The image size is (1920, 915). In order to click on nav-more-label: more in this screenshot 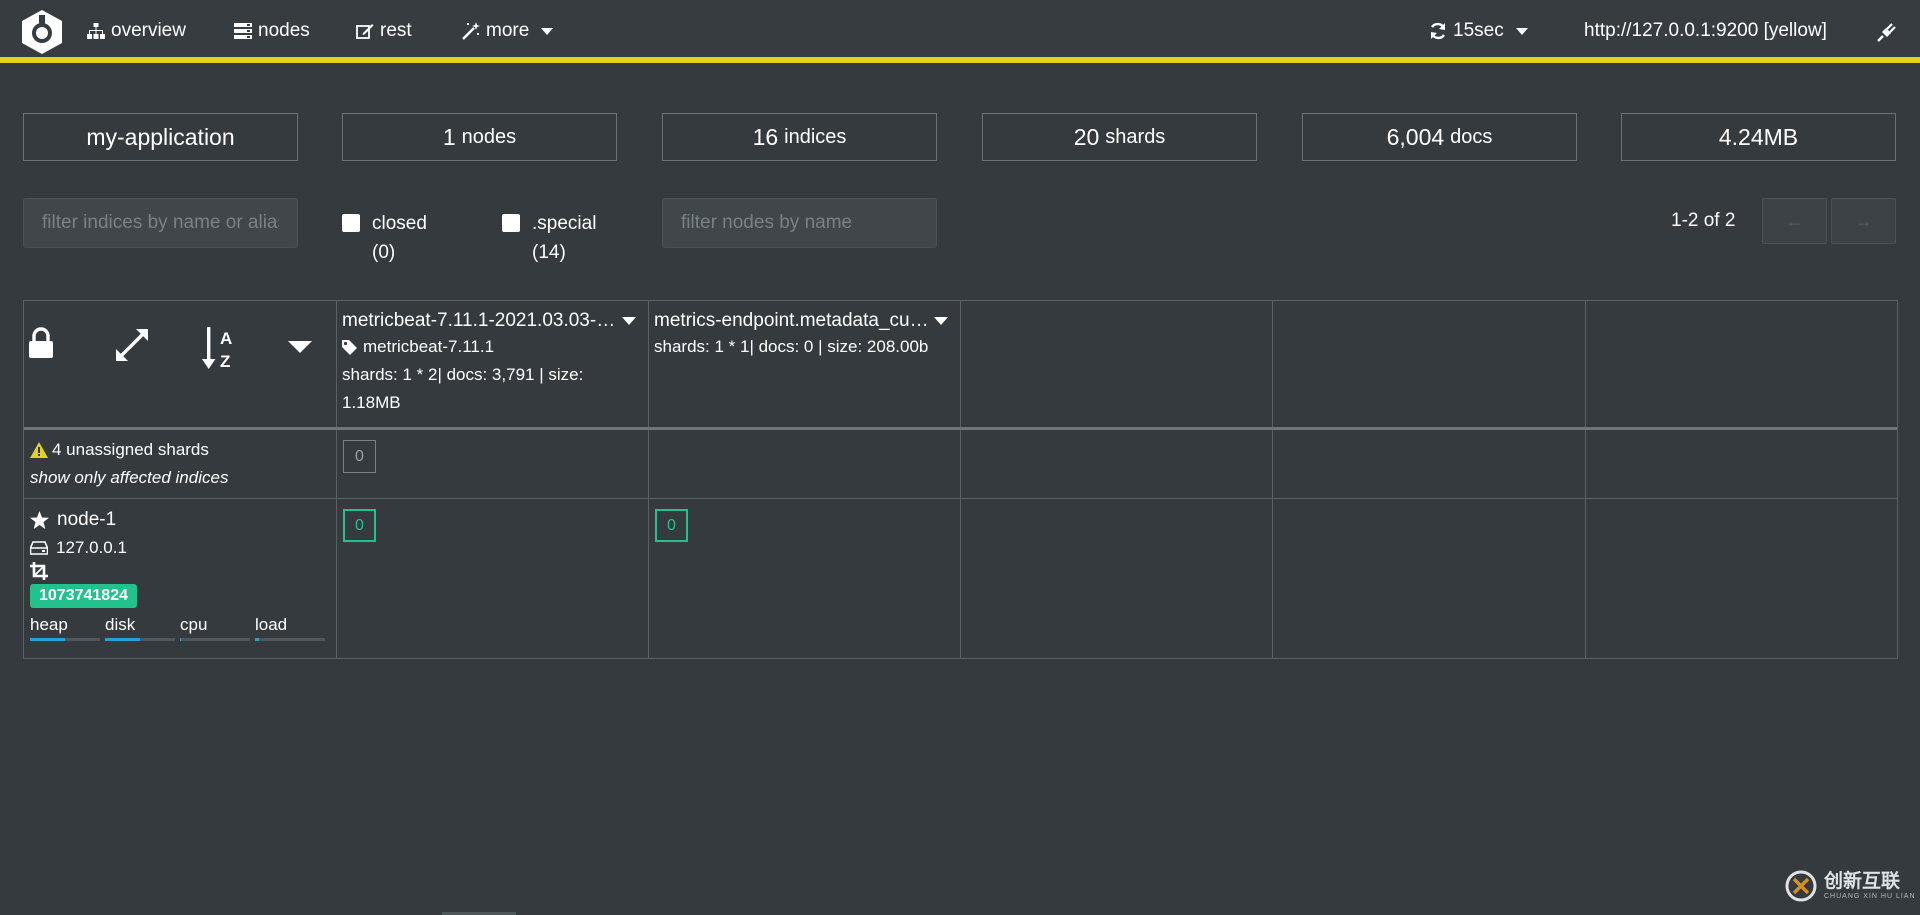, I will do `click(508, 30)`.